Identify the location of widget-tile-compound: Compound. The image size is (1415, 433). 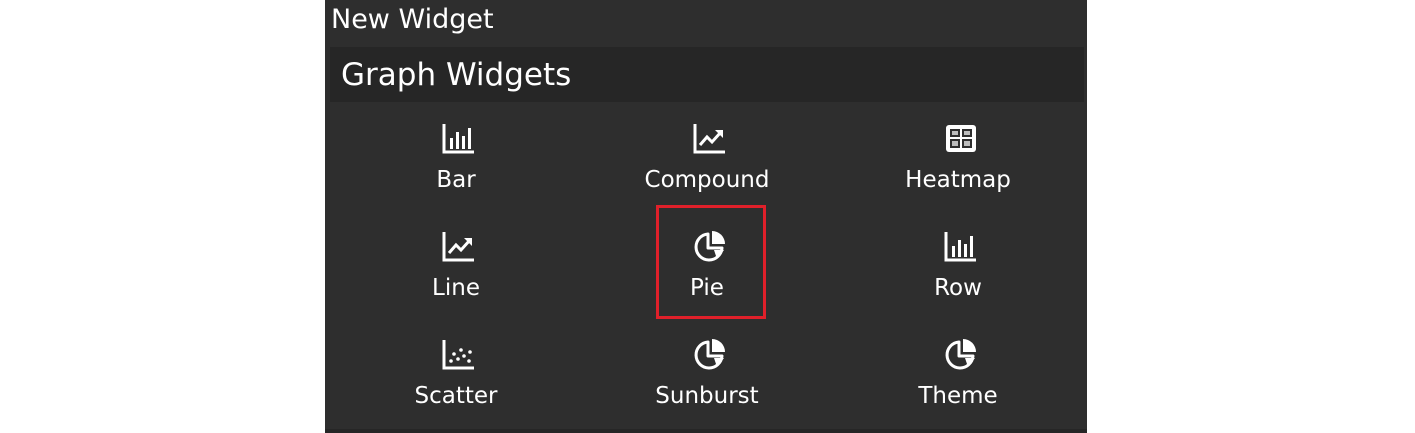
(707, 158).